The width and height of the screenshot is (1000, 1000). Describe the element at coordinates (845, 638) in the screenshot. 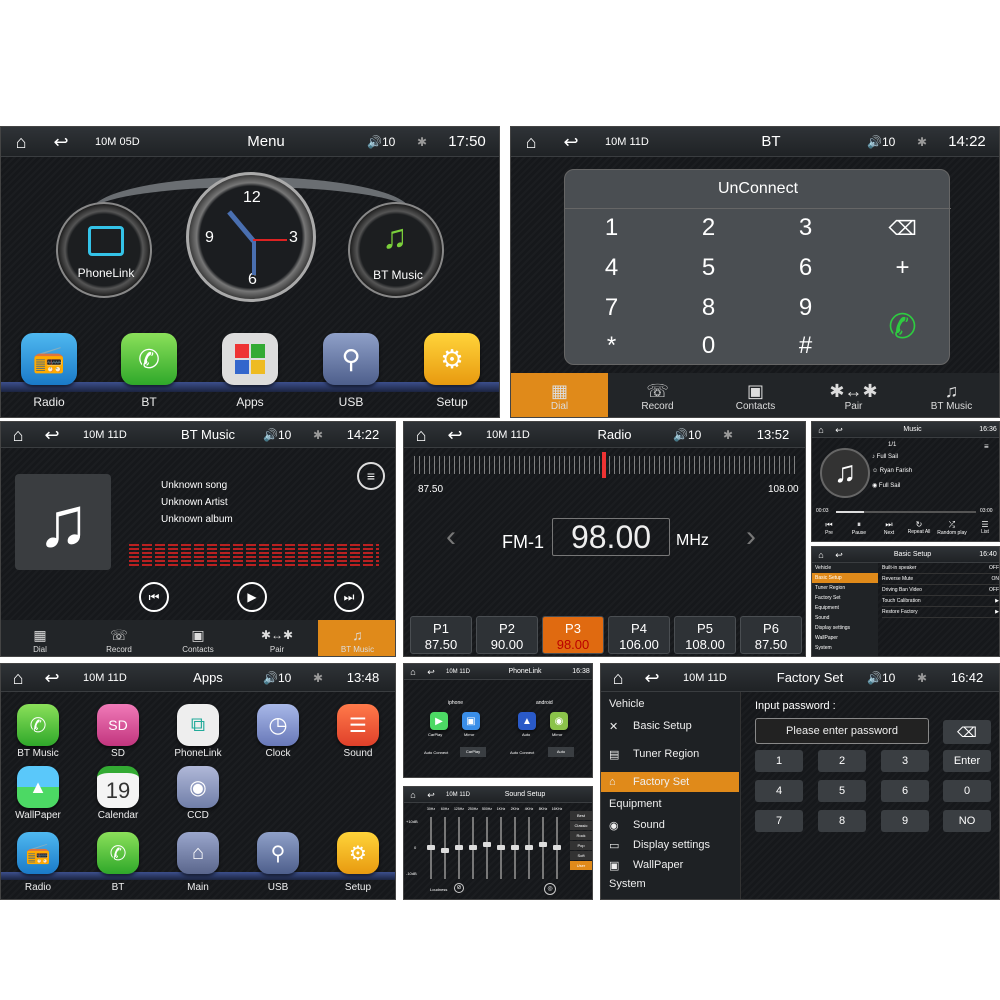

I see `menu-wallpaper: WallPaper` at that location.